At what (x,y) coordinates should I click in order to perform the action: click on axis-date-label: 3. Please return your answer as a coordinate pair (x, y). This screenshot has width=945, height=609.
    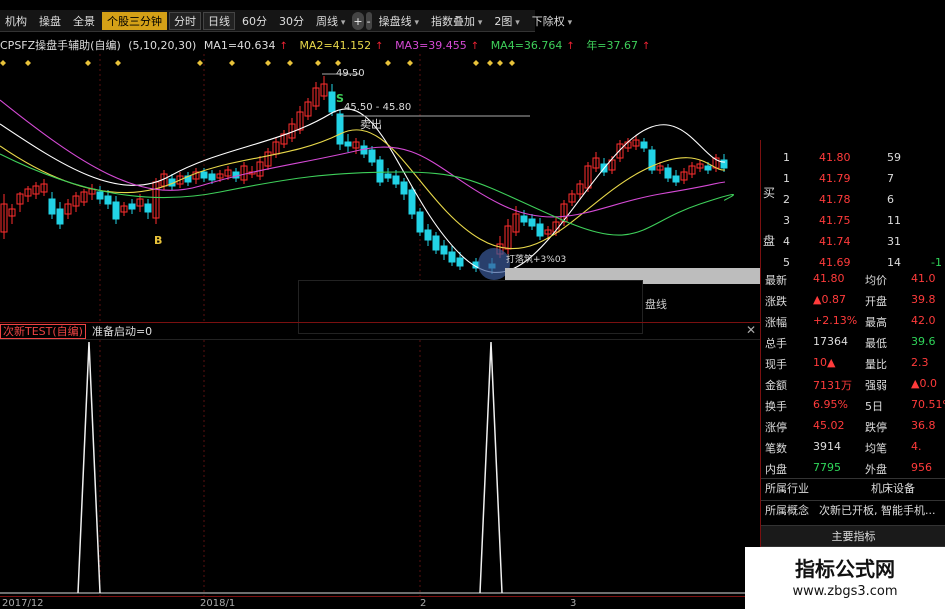
    Looking at the image, I should click on (573, 603).